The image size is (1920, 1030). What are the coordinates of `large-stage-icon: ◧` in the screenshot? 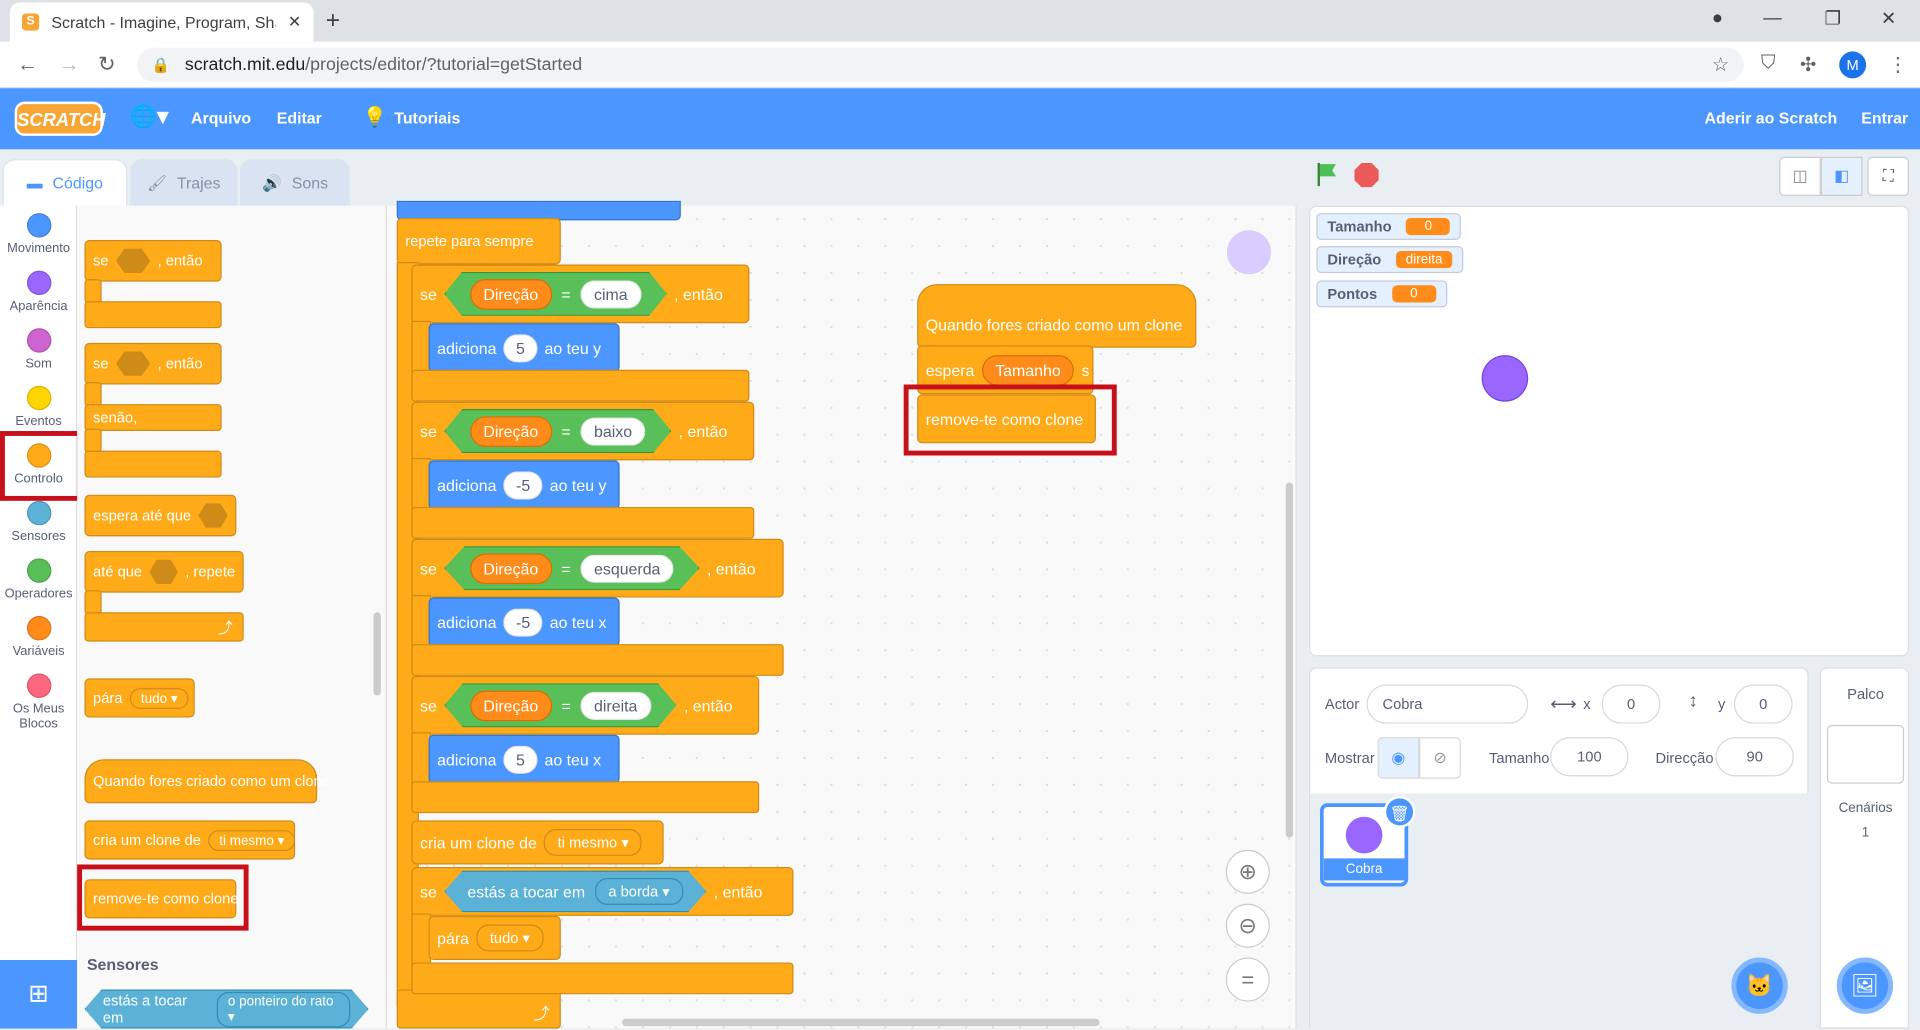 It's located at (1841, 176).